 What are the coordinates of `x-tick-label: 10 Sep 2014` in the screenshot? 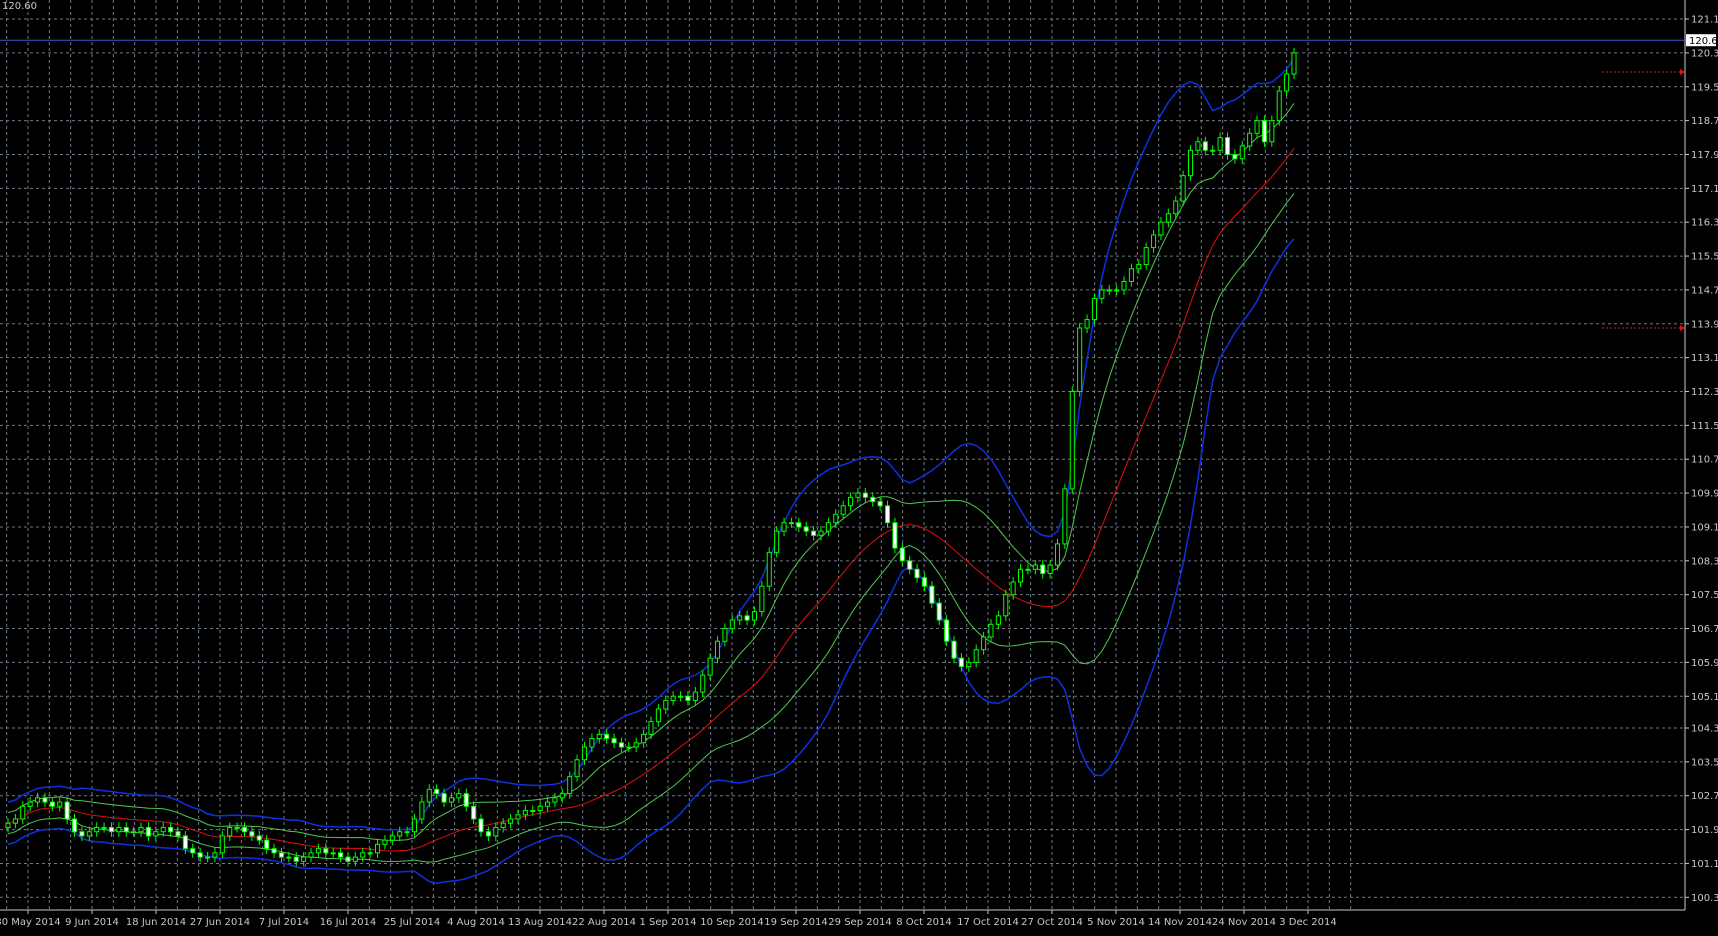 It's located at (731, 922).